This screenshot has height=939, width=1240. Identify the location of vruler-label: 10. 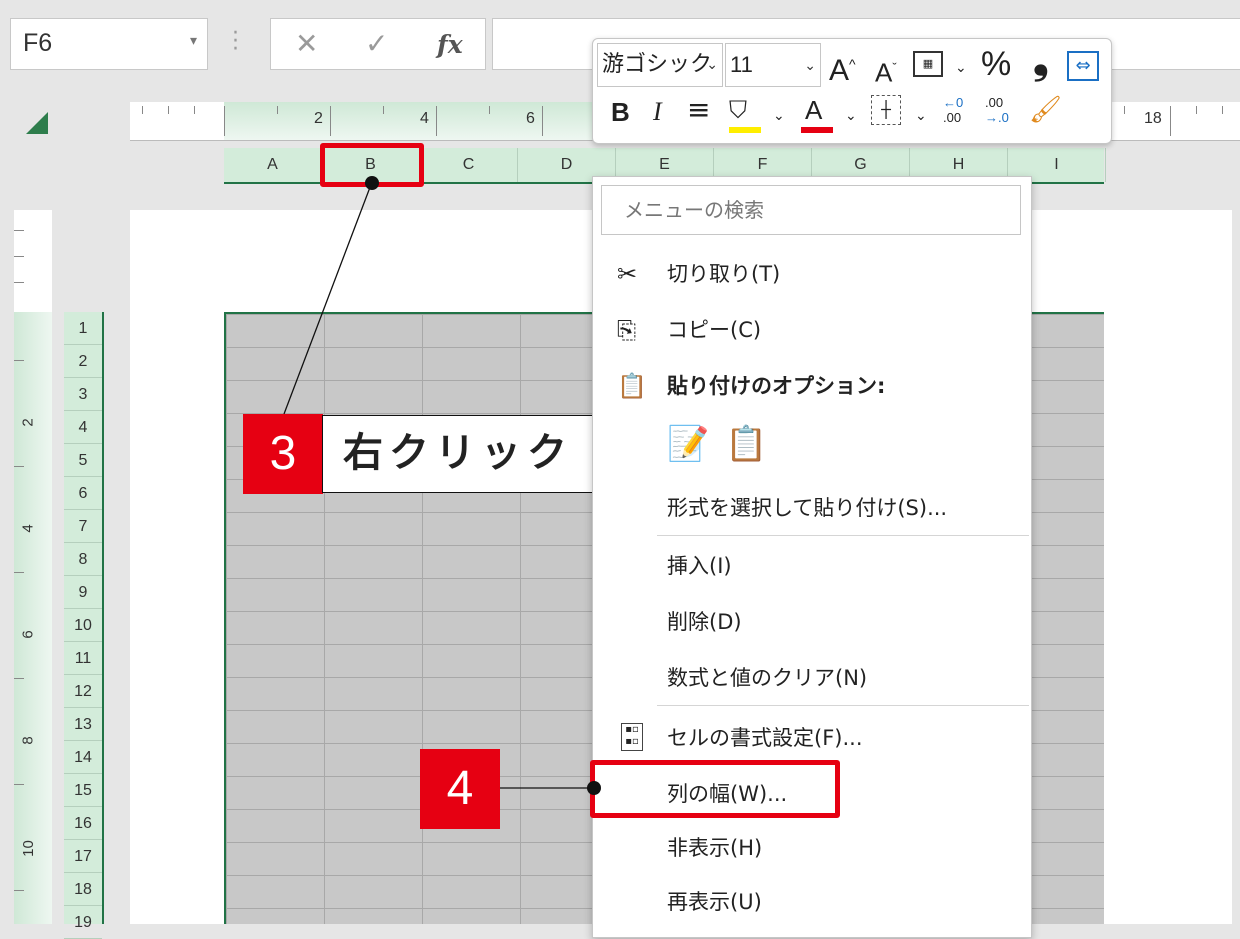
(28, 848).